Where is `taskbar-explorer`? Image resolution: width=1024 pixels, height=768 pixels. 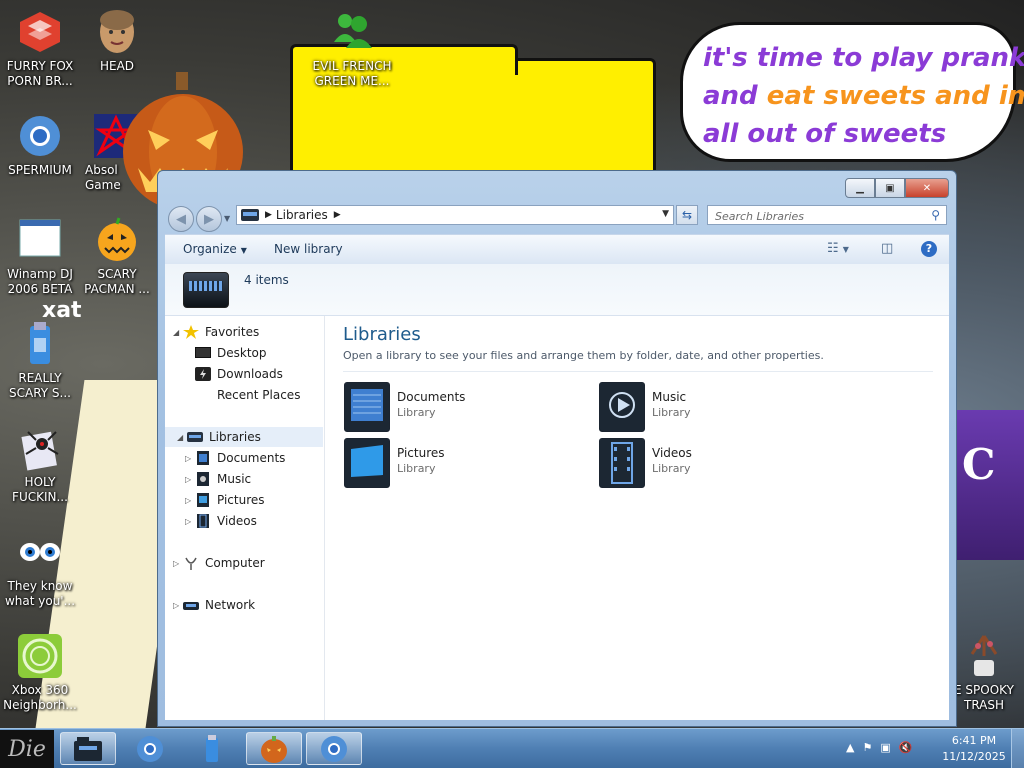
taskbar-explorer is located at coordinates (88, 748).